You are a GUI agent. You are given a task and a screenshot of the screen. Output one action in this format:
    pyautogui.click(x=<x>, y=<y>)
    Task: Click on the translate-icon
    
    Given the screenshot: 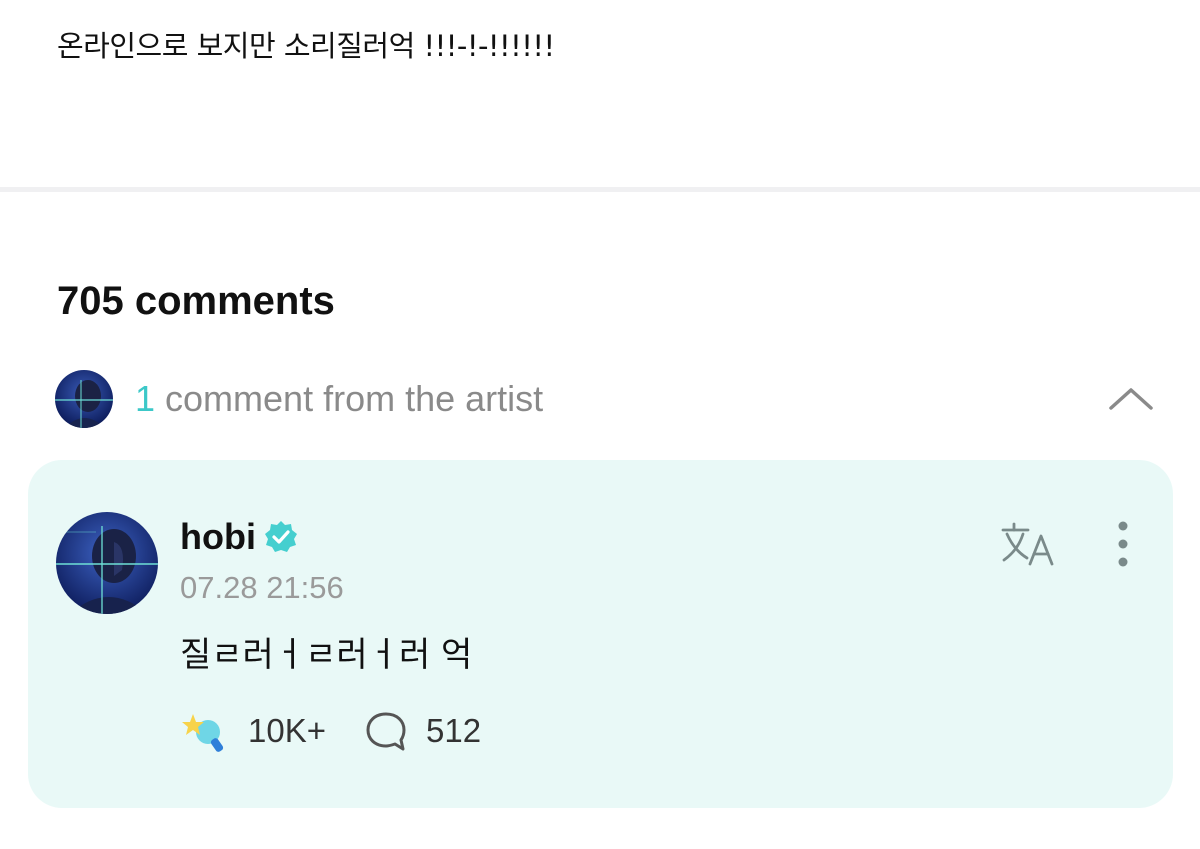 What is the action you would take?
    pyautogui.click(x=1030, y=545)
    